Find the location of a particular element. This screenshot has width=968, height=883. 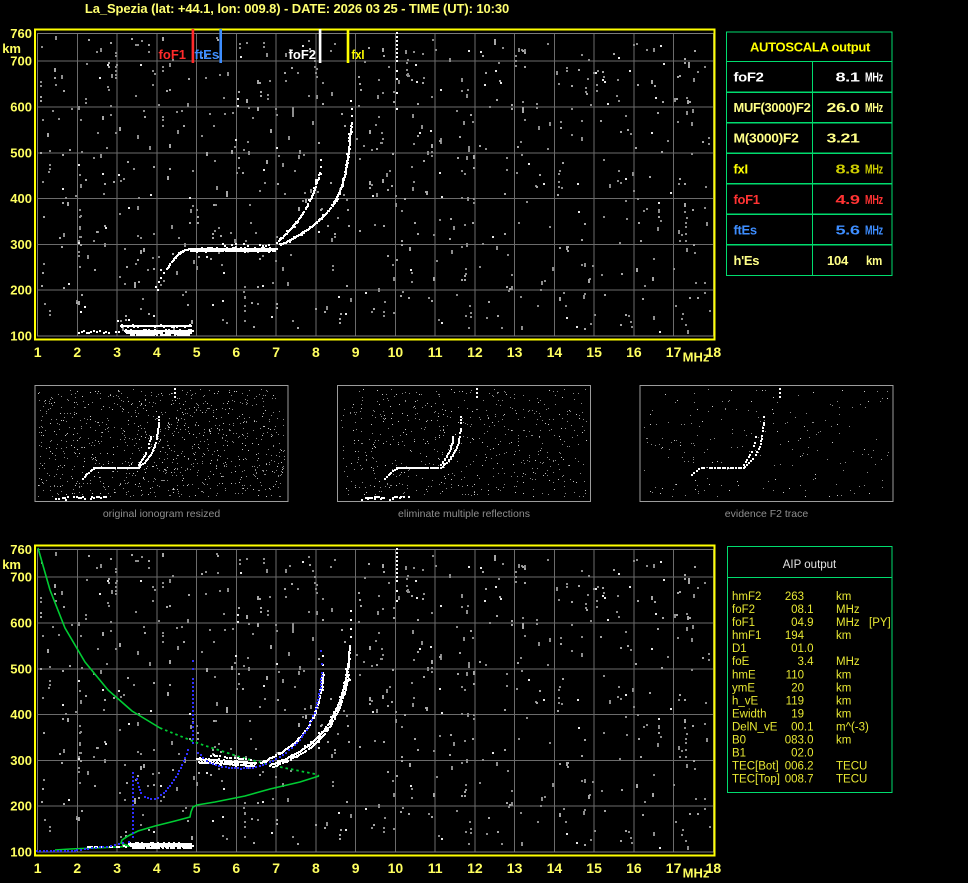

svg-text: 263 is located at coordinates (794, 597).